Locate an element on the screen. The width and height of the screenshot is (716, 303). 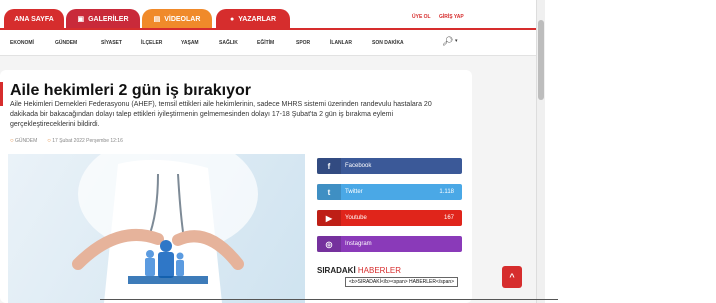
date-meta: ○ 17 Şubat 2022 Perşembe 12:16 is located at coordinates (85, 141).